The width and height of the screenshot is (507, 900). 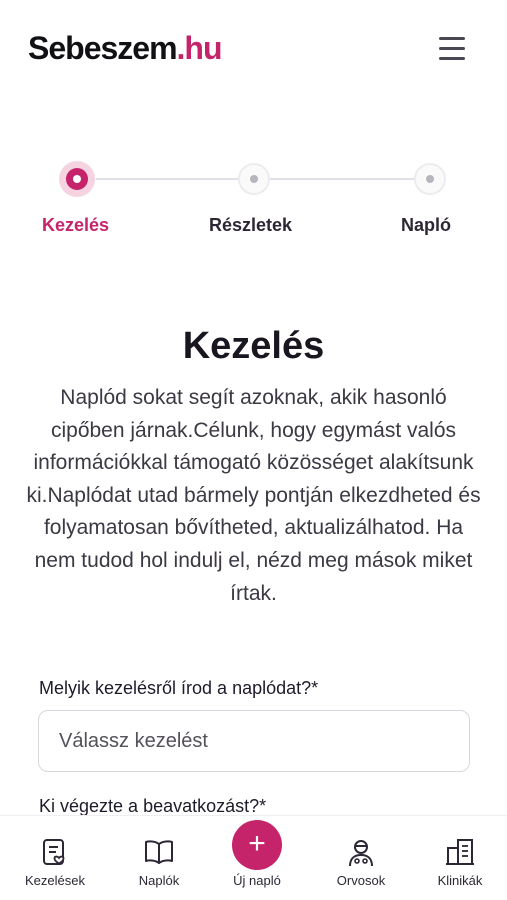 What do you see at coordinates (361, 880) in the screenshot?
I see `nav-label-doctors: Orvosok` at bounding box center [361, 880].